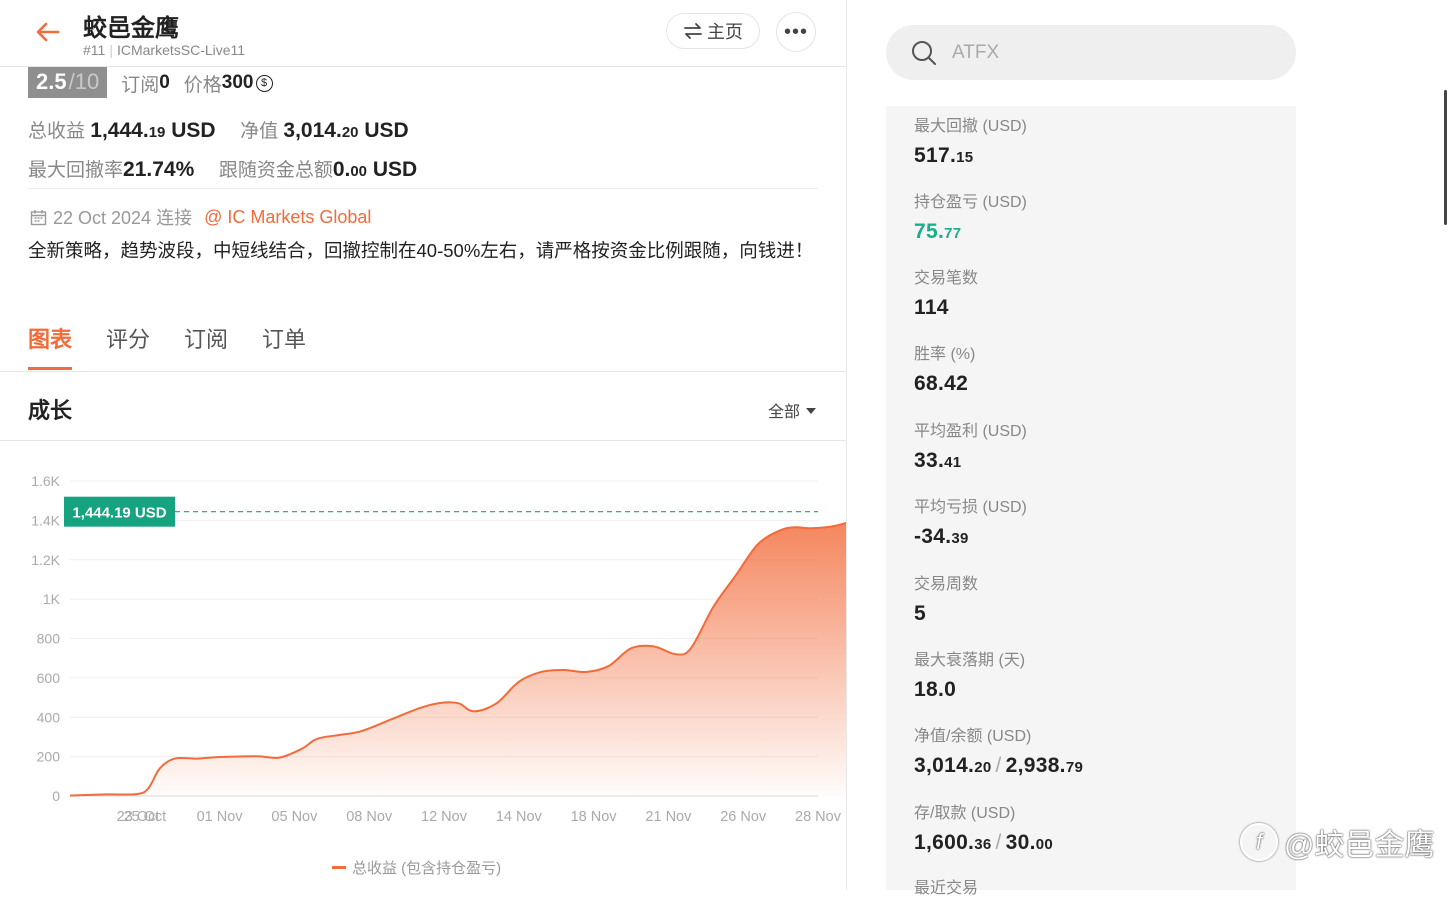 The height and width of the screenshot is (898, 1450). I want to click on x-tick-label: 05 Nov, so click(294, 817).